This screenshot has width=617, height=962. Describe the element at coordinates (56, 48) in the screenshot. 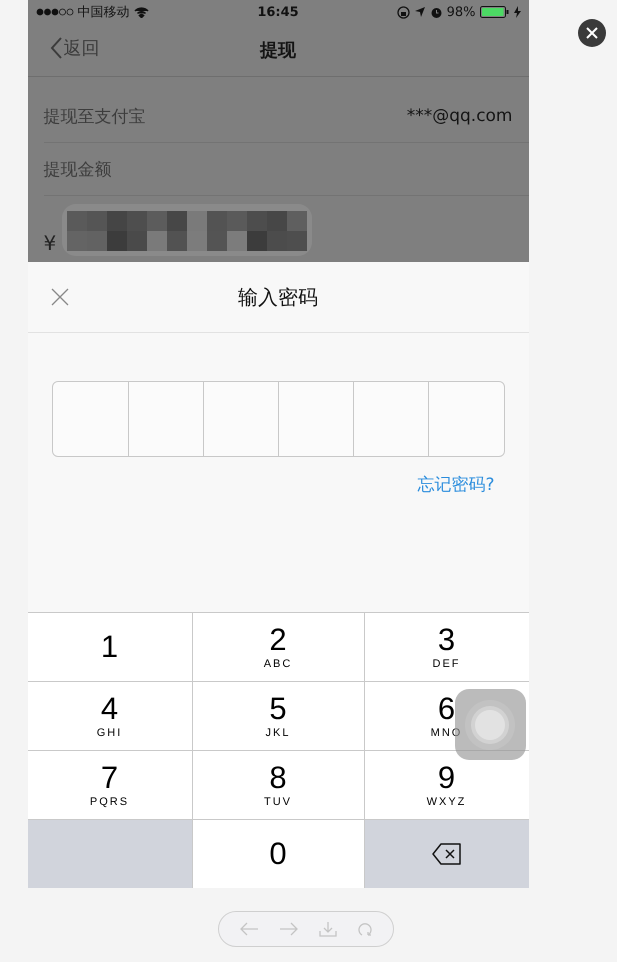

I see `chevron-left-icon` at that location.